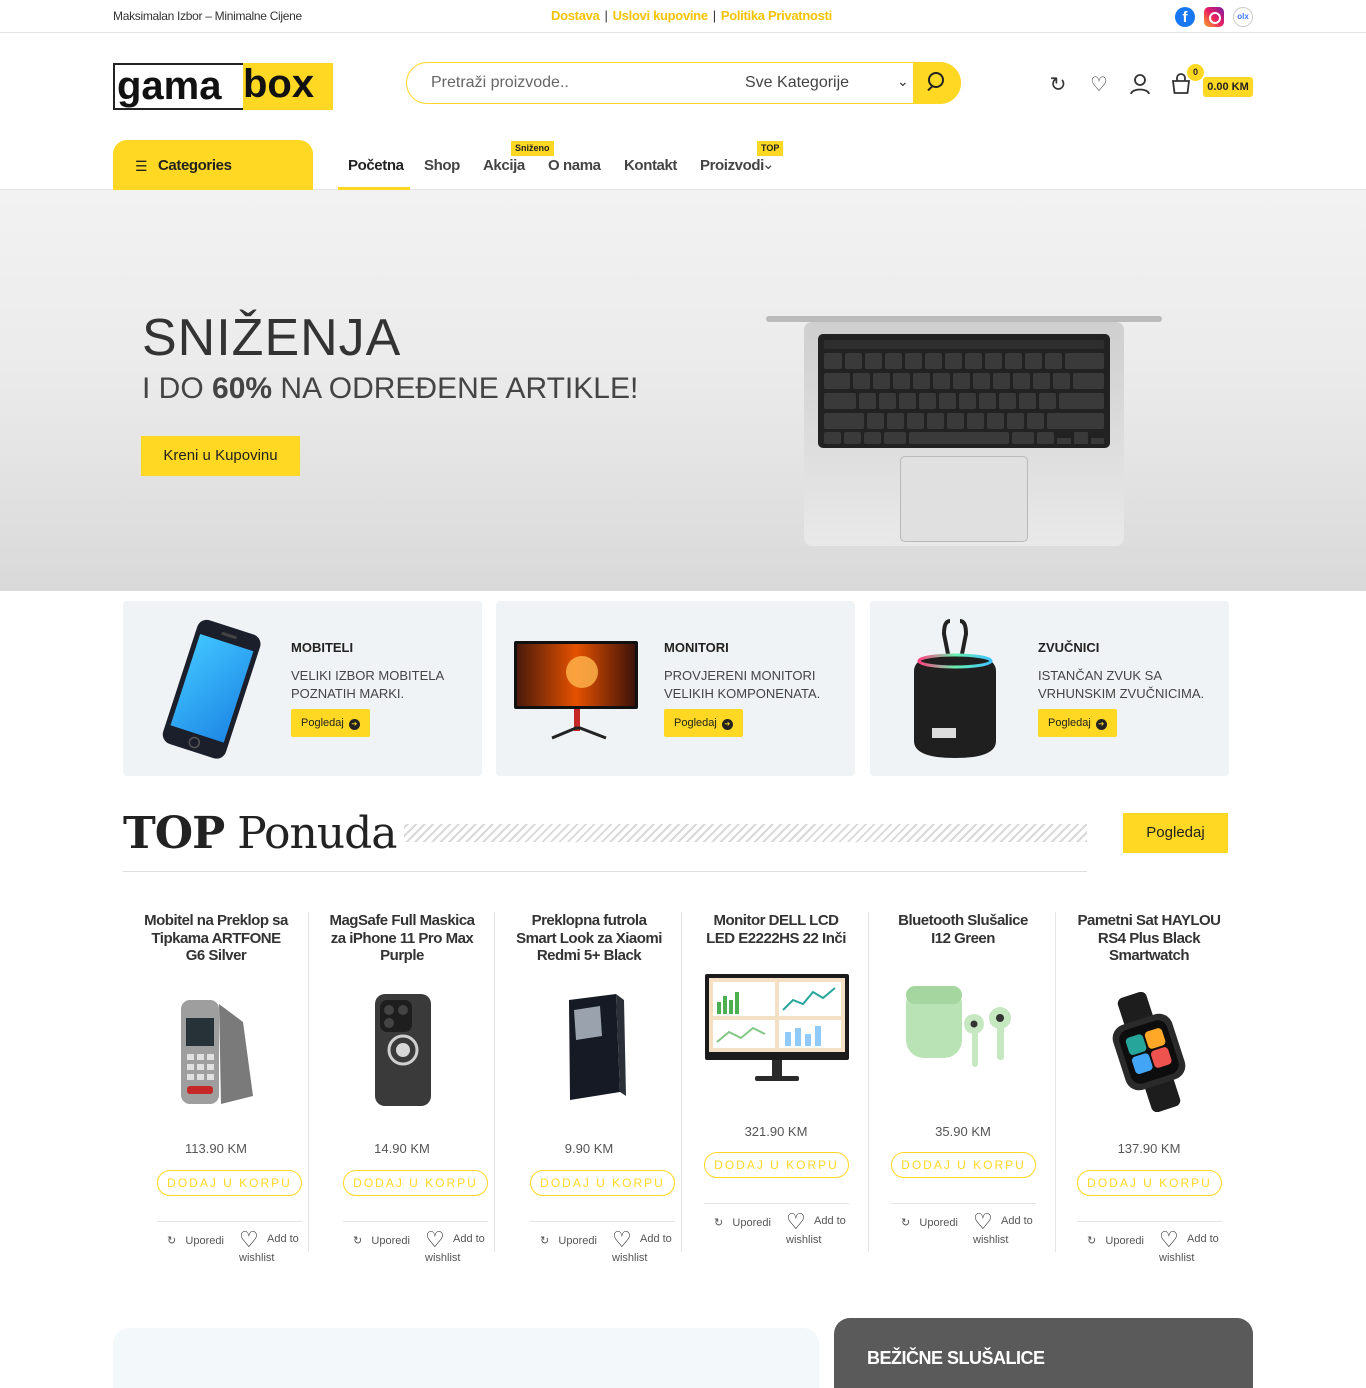 This screenshot has height=1388, width=1366. Describe the element at coordinates (575, 15) in the screenshot. I see `link-dostava: Dostava` at that location.